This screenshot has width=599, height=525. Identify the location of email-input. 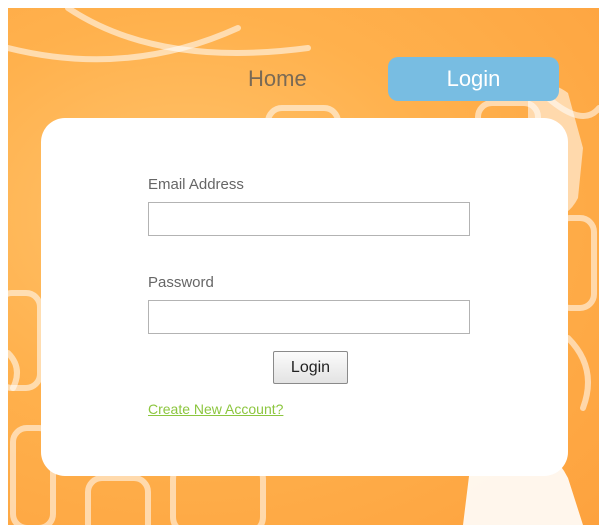
(309, 219).